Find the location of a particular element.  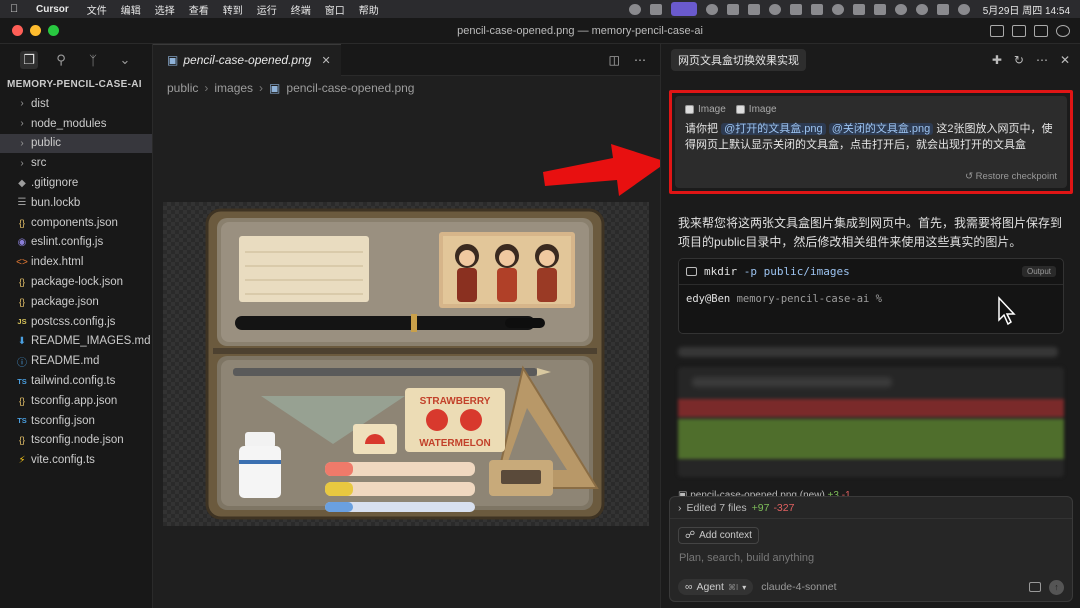

lines-removed: -327 is located at coordinates (784, 507).